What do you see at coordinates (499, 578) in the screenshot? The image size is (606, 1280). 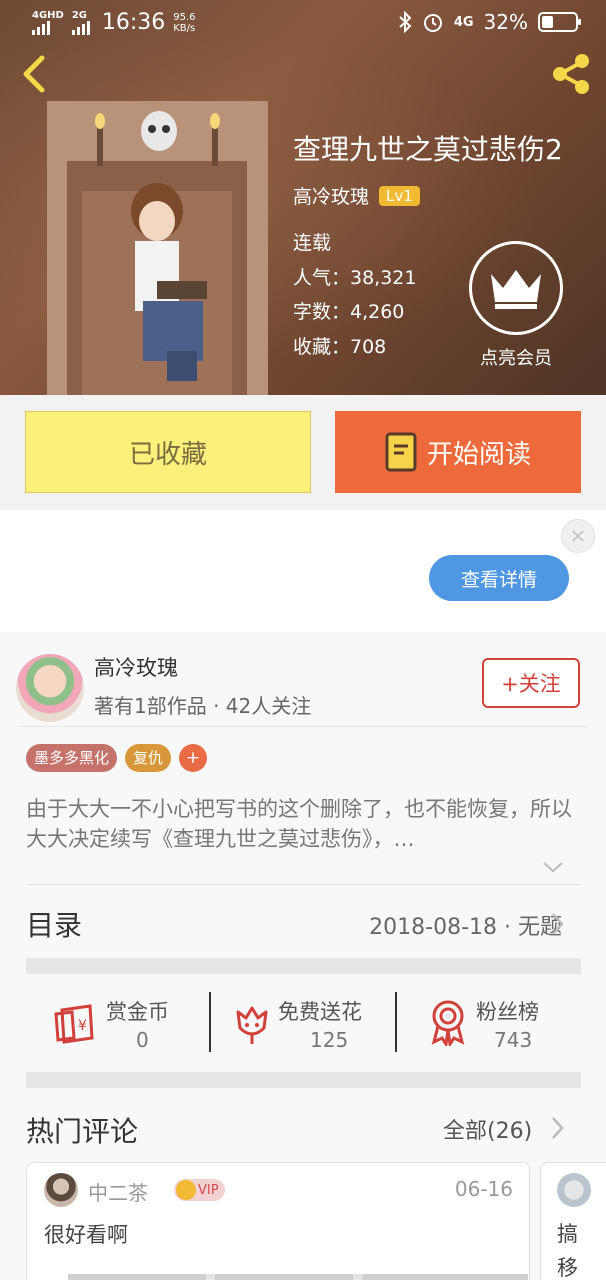 I see `view-details-button: 查看详情` at bounding box center [499, 578].